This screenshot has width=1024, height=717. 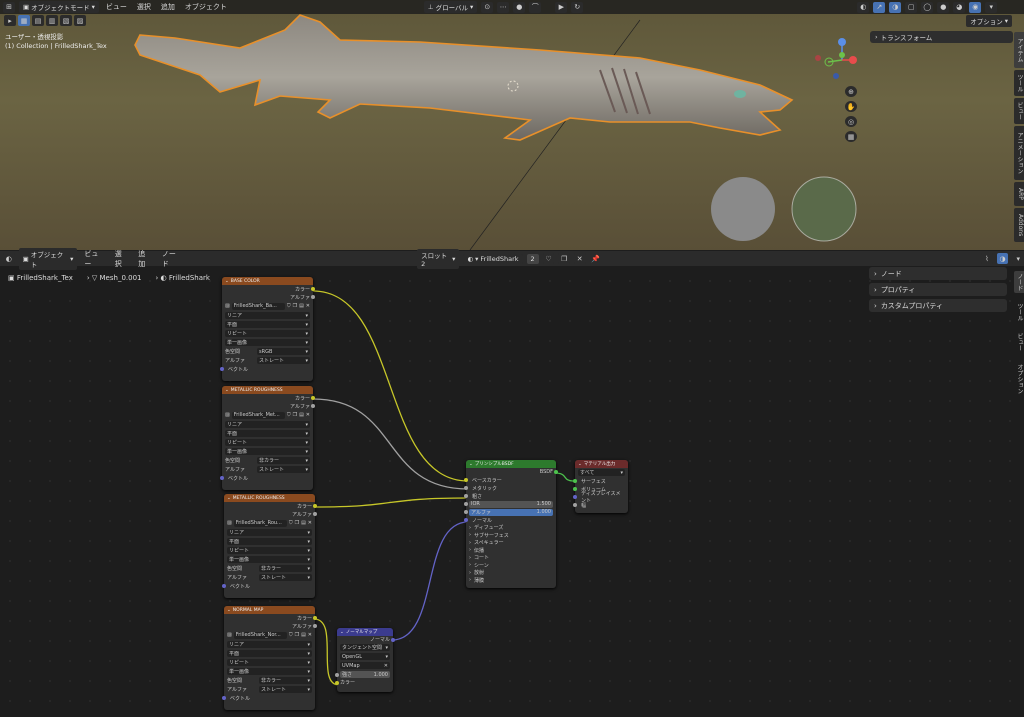 I want to click on normal-map-header: ⌄ ノーマルマップ, so click(x=365, y=632).